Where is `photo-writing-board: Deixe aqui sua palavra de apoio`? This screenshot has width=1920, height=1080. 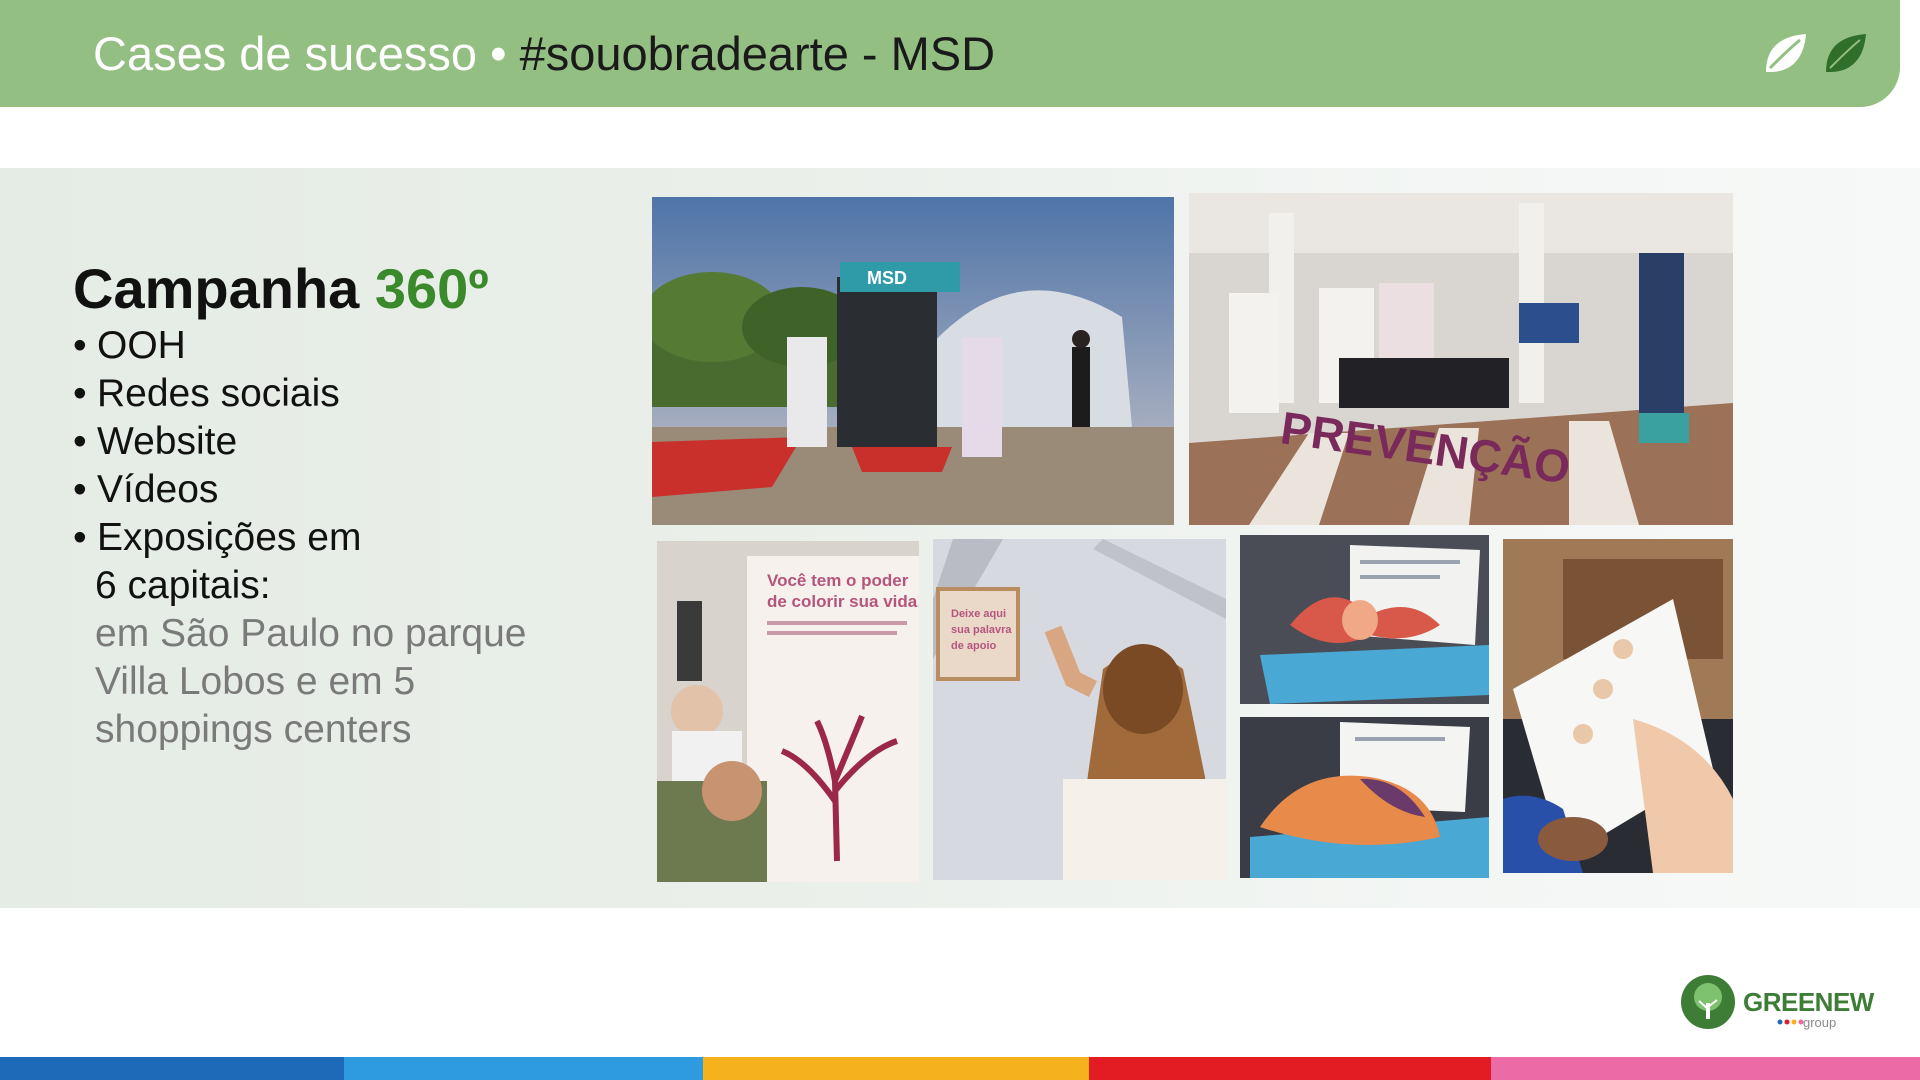 photo-writing-board: Deixe aqui sua palavra de apoio is located at coordinates (1079, 709).